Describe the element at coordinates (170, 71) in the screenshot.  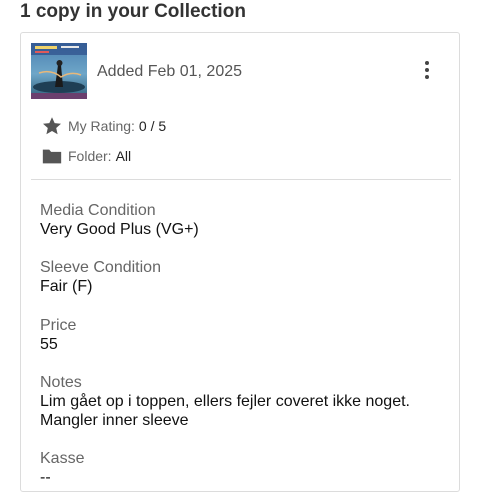
I see `date-added: Added Feb 01, 2025` at that location.